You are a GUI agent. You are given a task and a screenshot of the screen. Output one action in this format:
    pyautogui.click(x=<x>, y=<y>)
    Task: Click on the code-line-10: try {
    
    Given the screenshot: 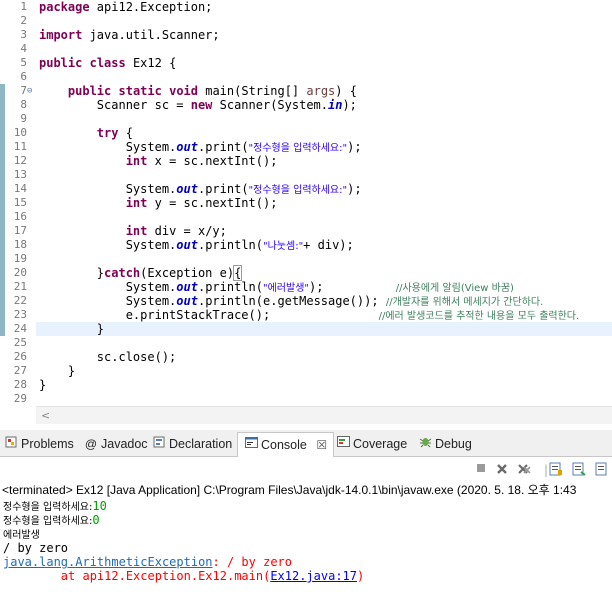 What is the action you would take?
    pyautogui.click(x=114, y=133)
    